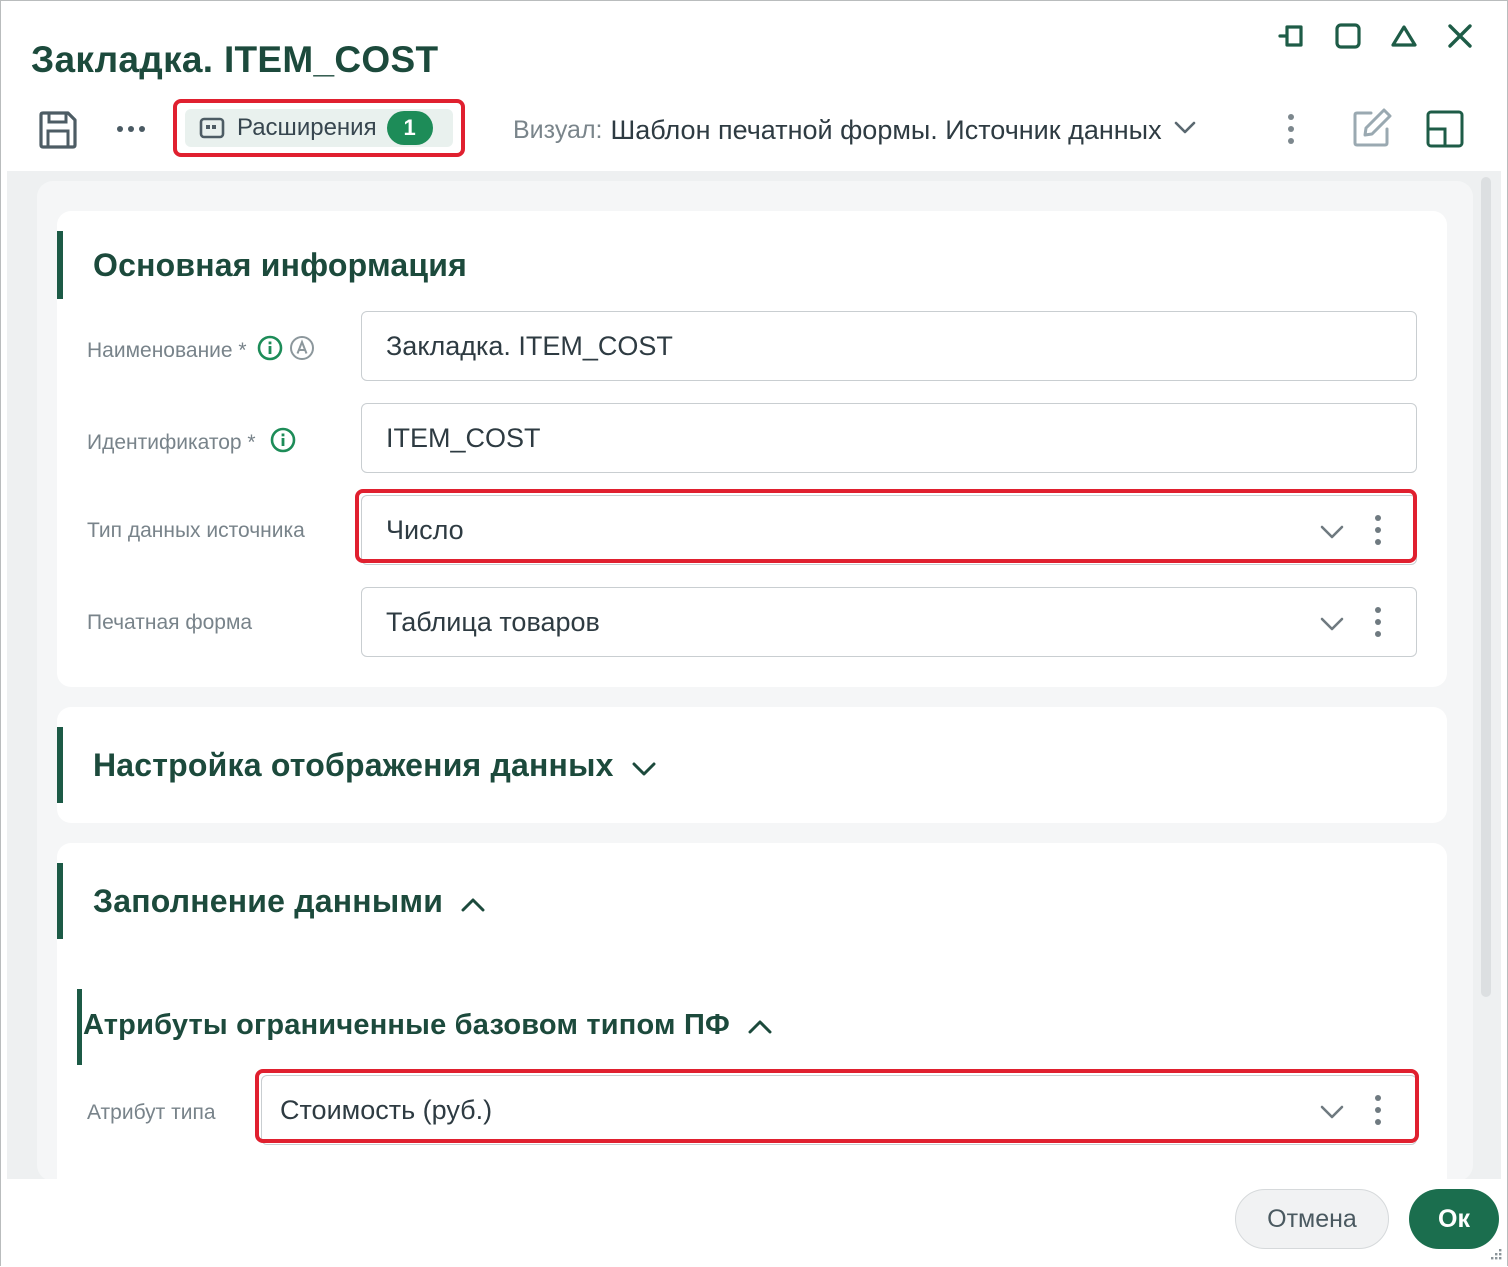  Describe the element at coordinates (1312, 1219) in the screenshot. I see `cancel-button: Отмена` at that location.